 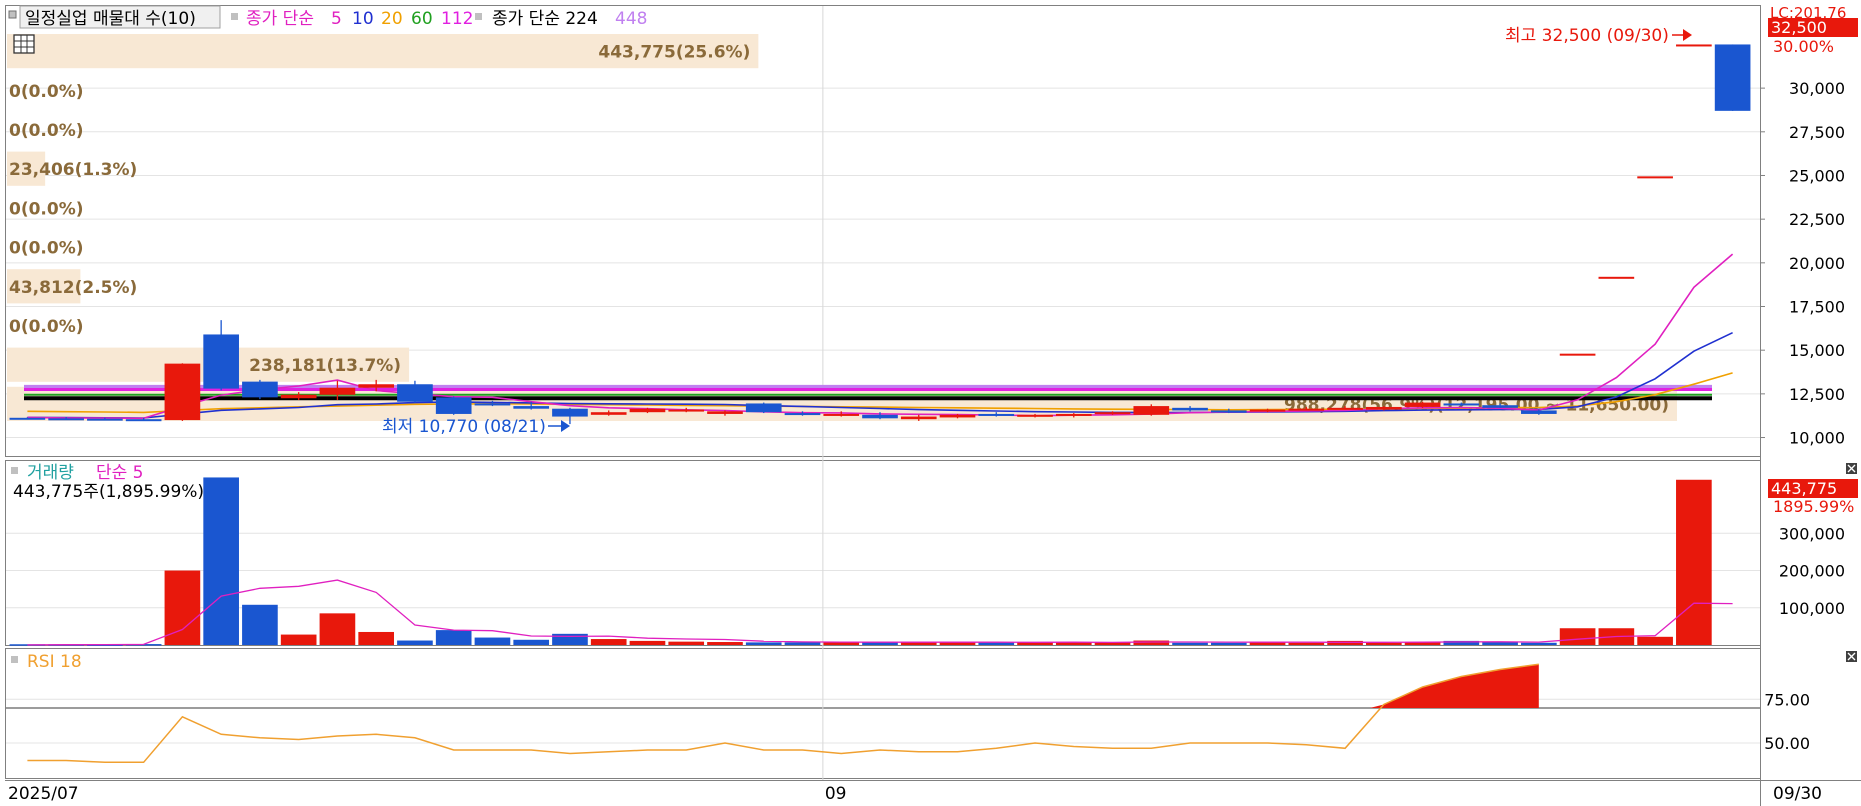 What do you see at coordinates (1817, 263) in the screenshot?
I see `price-tick-label: 20,000` at bounding box center [1817, 263].